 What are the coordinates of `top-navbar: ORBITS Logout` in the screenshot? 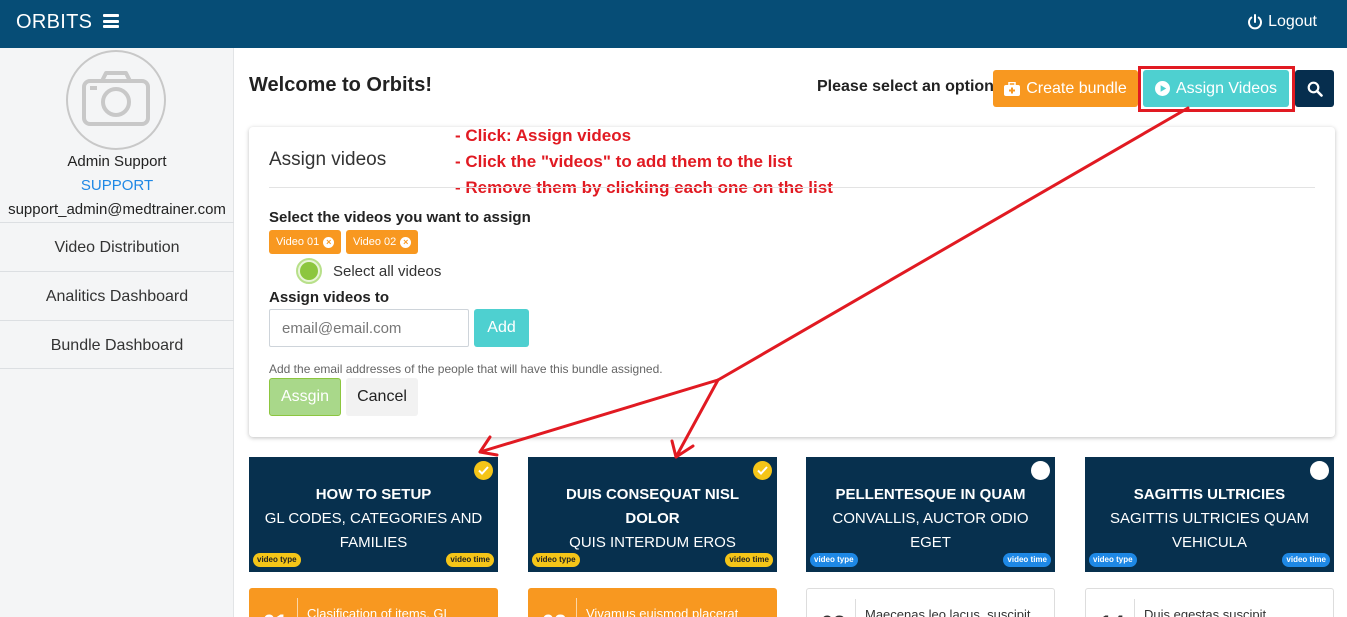 It's located at (673, 24).